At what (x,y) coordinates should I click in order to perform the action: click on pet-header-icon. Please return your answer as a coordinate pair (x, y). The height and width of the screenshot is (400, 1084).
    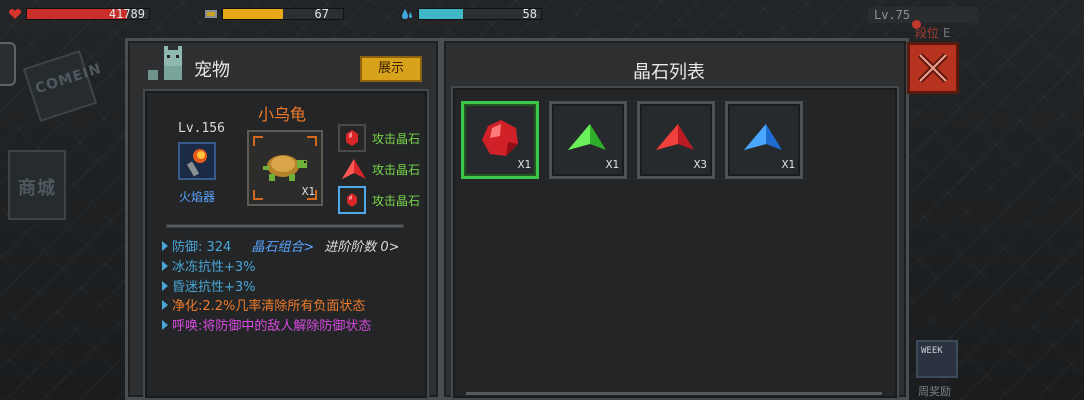
    Looking at the image, I should click on (167, 64).